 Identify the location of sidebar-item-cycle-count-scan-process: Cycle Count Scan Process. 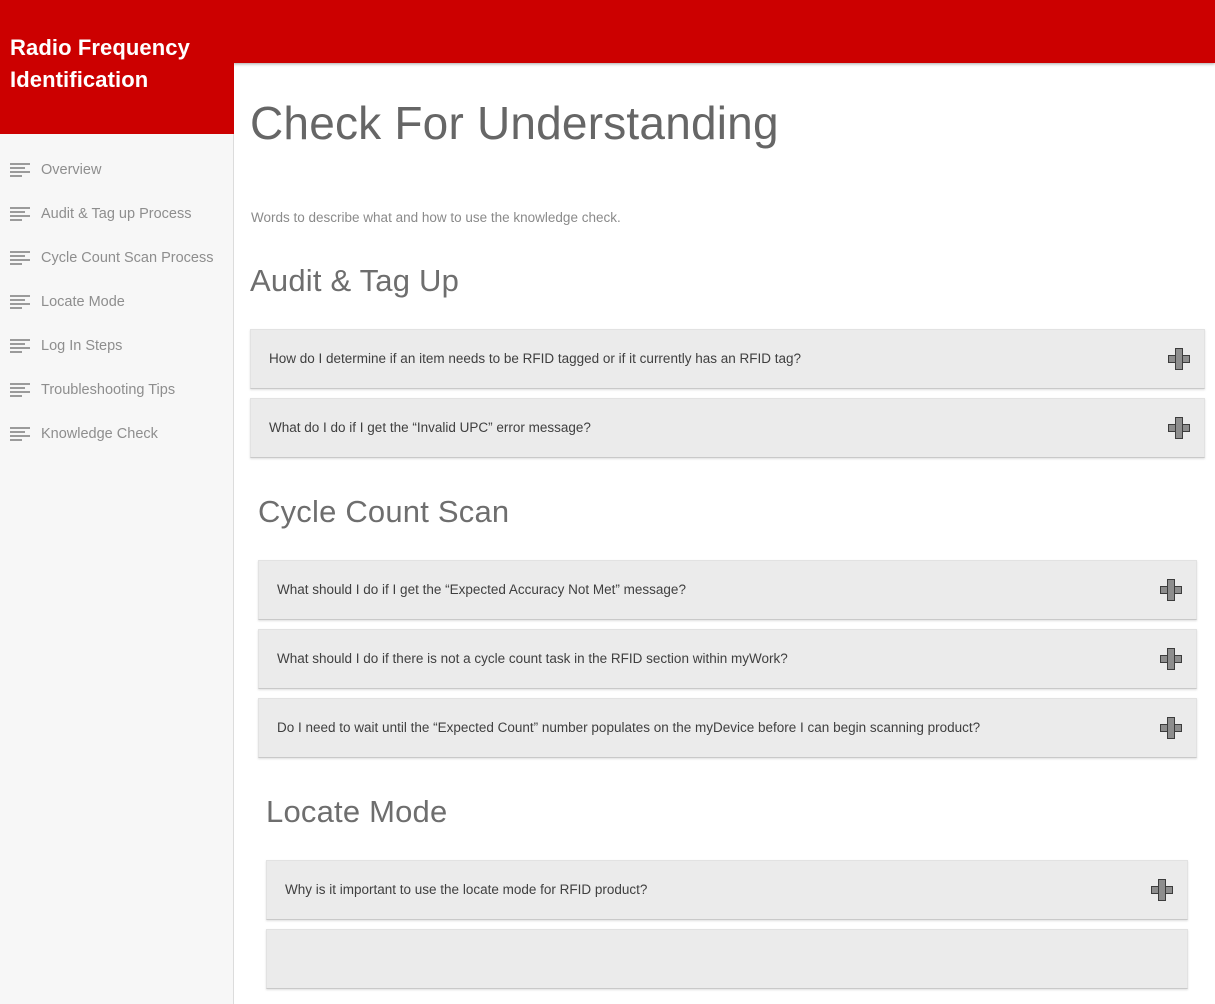
(116, 258).